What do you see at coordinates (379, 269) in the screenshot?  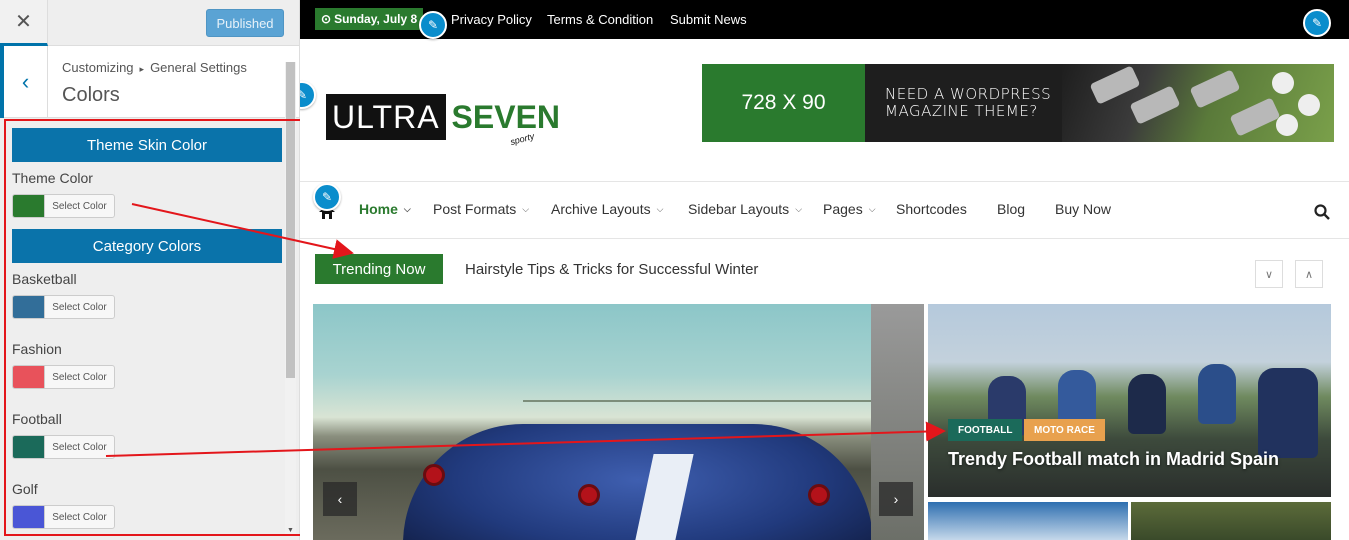 I see `trending-label: Trending Now` at bounding box center [379, 269].